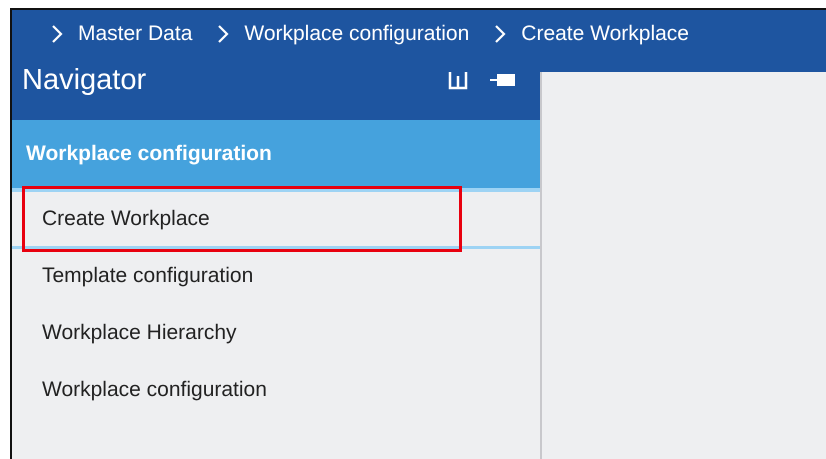  What do you see at coordinates (276, 391) in the screenshot?
I see `nav-item: Workplace configuration` at bounding box center [276, 391].